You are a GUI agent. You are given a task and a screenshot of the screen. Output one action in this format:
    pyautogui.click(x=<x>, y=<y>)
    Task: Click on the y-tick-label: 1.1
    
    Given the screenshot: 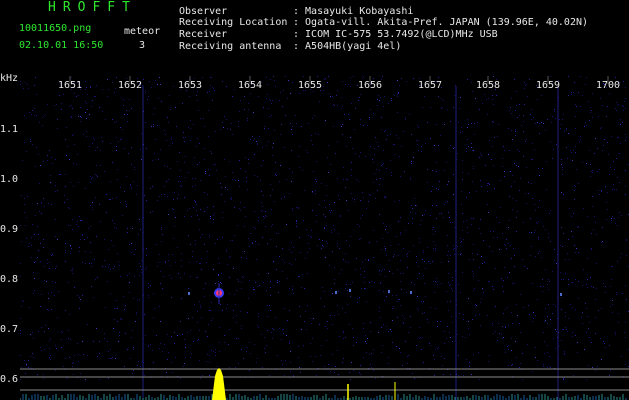 What is the action you would take?
    pyautogui.click(x=9, y=129)
    